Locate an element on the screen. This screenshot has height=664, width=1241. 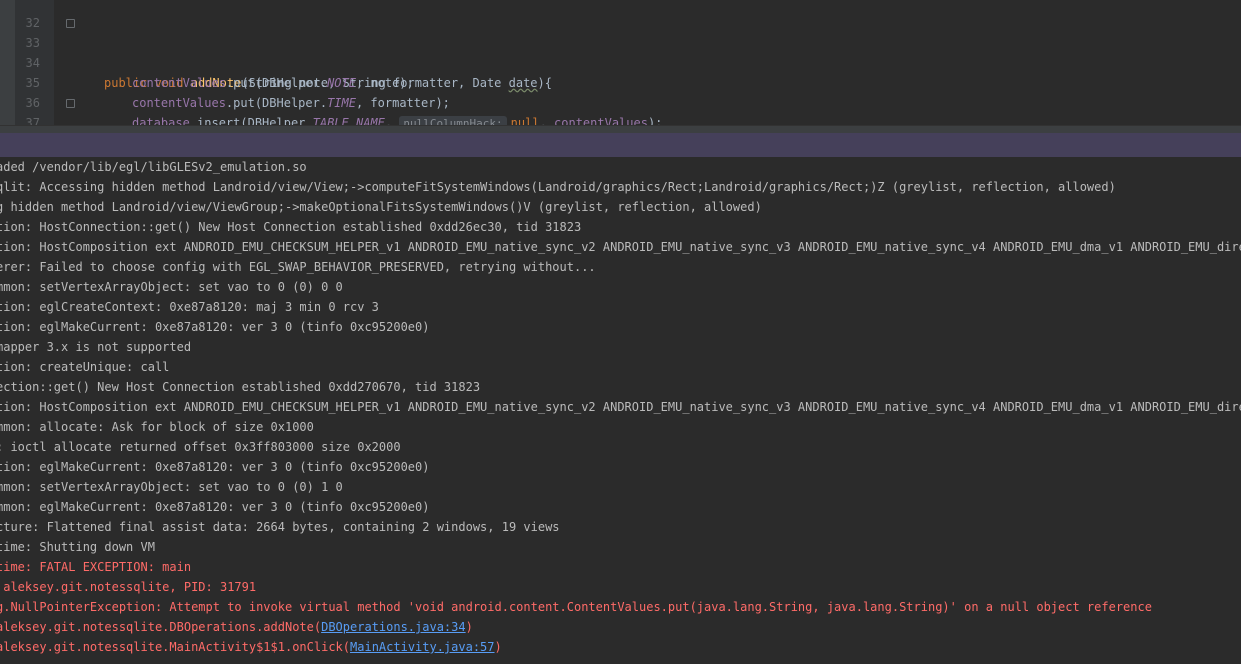
logcat-header-bar is located at coordinates (620, 145).